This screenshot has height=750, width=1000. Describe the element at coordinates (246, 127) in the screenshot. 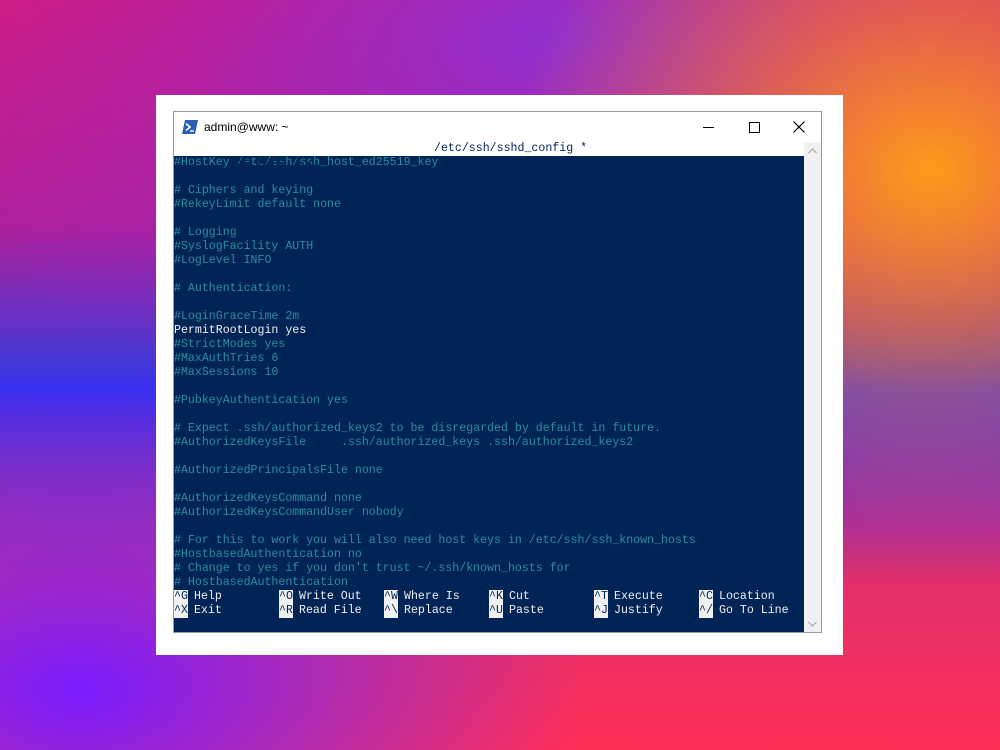

I see `window-title: admin@www: ~` at that location.